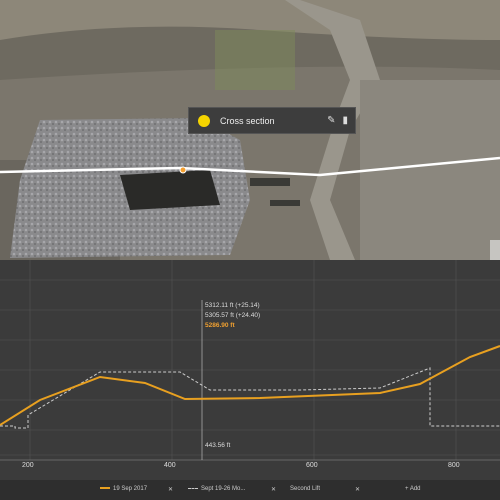  I want to click on x-tick-label: 800, so click(454, 465).